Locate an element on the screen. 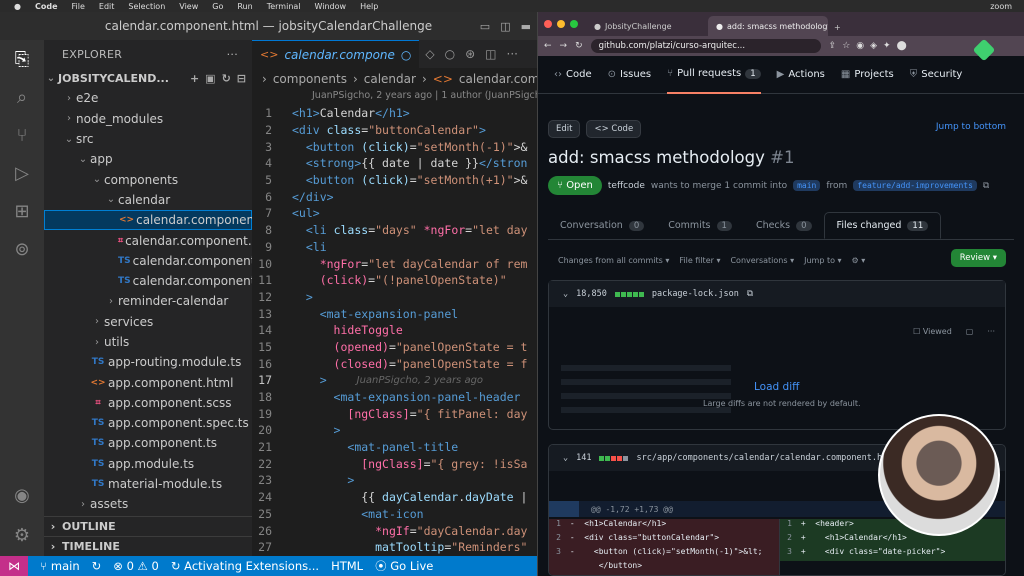 The height and width of the screenshot is (576, 1024). tree-item: ⌄ calendar is located at coordinates (148, 200).